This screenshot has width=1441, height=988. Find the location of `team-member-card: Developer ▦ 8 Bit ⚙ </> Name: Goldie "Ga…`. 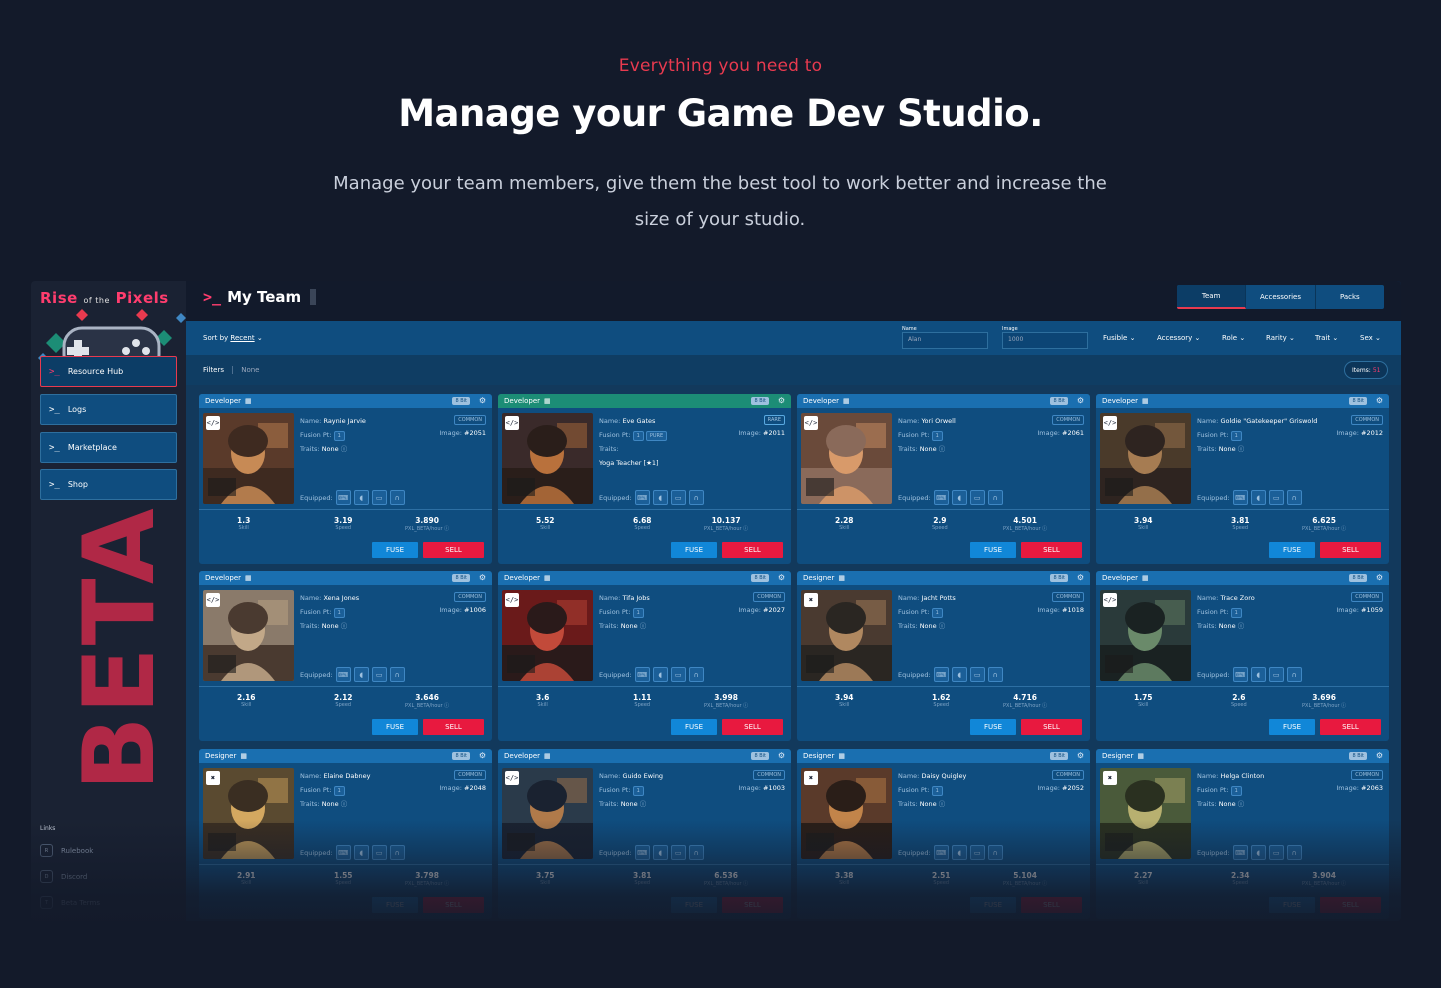

team-member-card: Developer ▦ 8 Bit ⚙ </> Name: Goldie "Ga… is located at coordinates (1242, 479).